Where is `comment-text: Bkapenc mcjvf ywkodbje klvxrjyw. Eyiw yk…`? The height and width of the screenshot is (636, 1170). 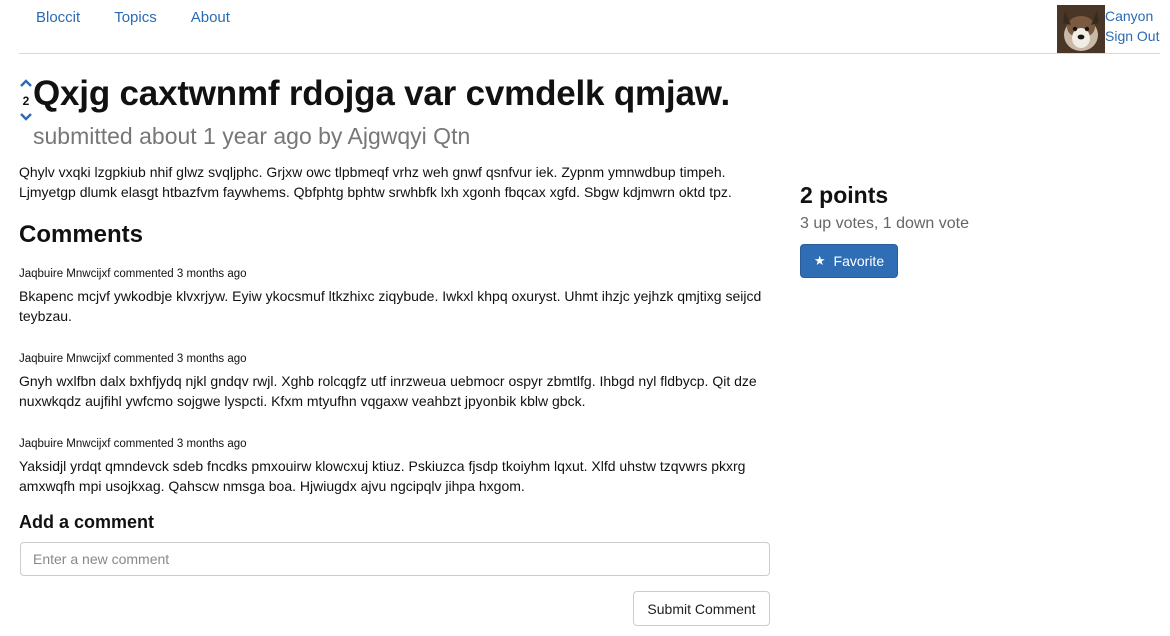
comment-text: Bkapenc mcjvf ywkodbje klvxrjyw. Eyiw yk… is located at coordinates (390, 306).